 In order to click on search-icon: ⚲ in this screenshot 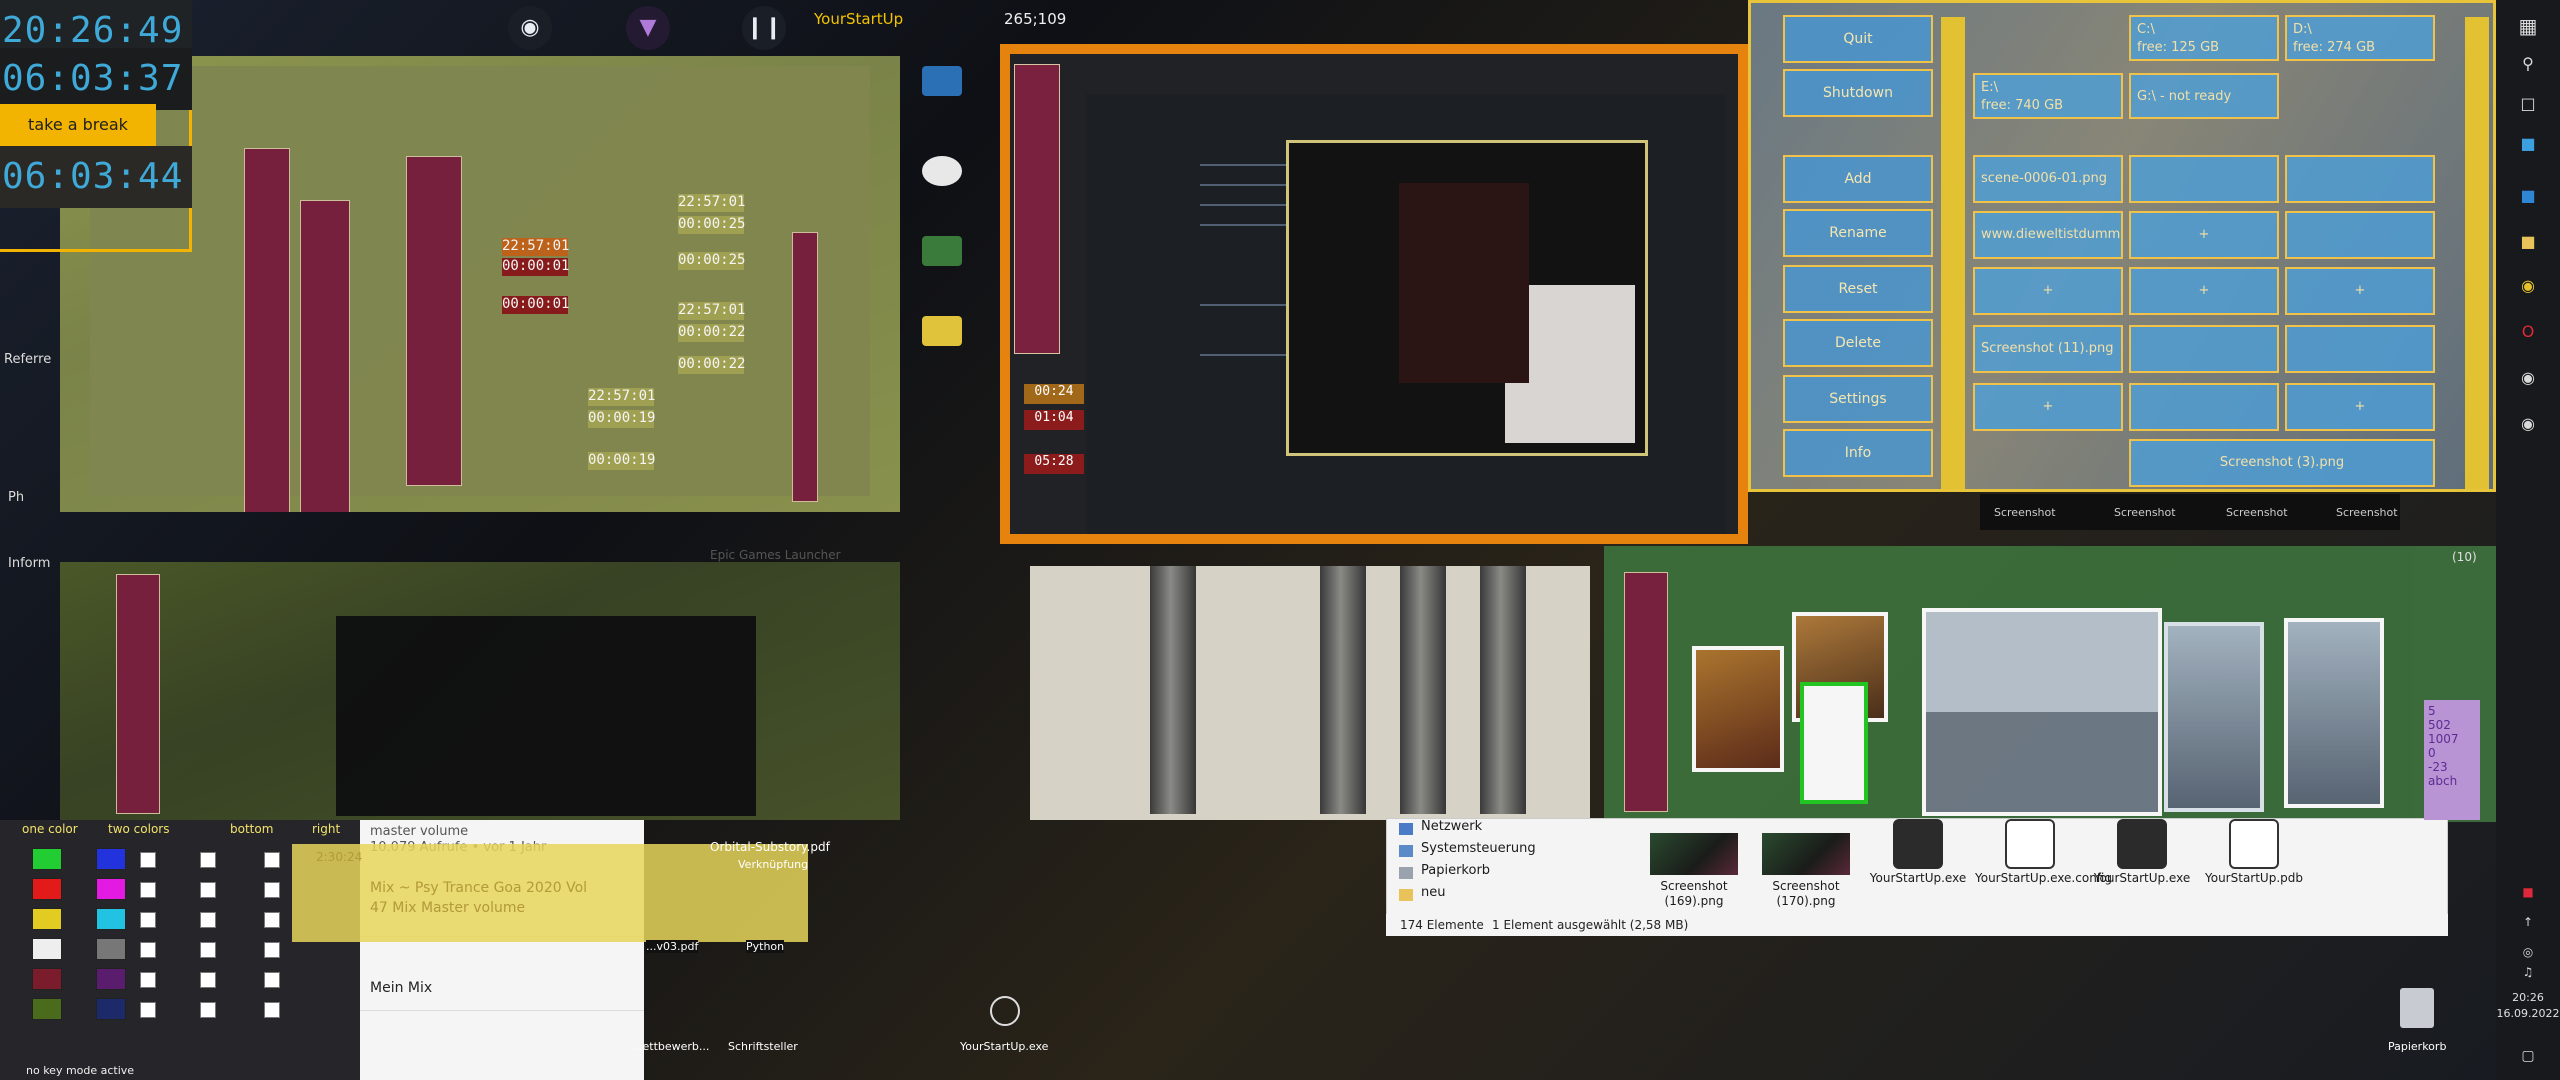, I will do `click(2528, 64)`.